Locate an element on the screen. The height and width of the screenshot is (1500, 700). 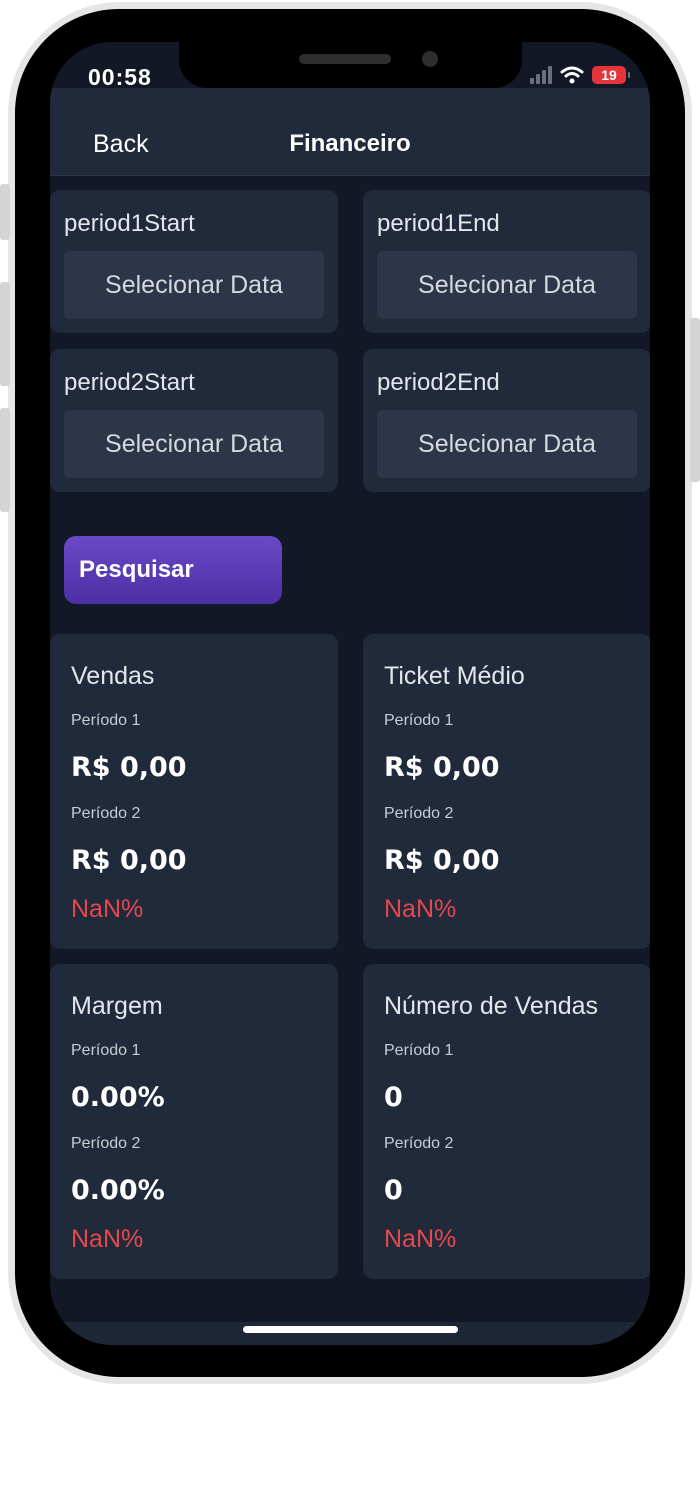
date-label: period2End is located at coordinates (438, 382).